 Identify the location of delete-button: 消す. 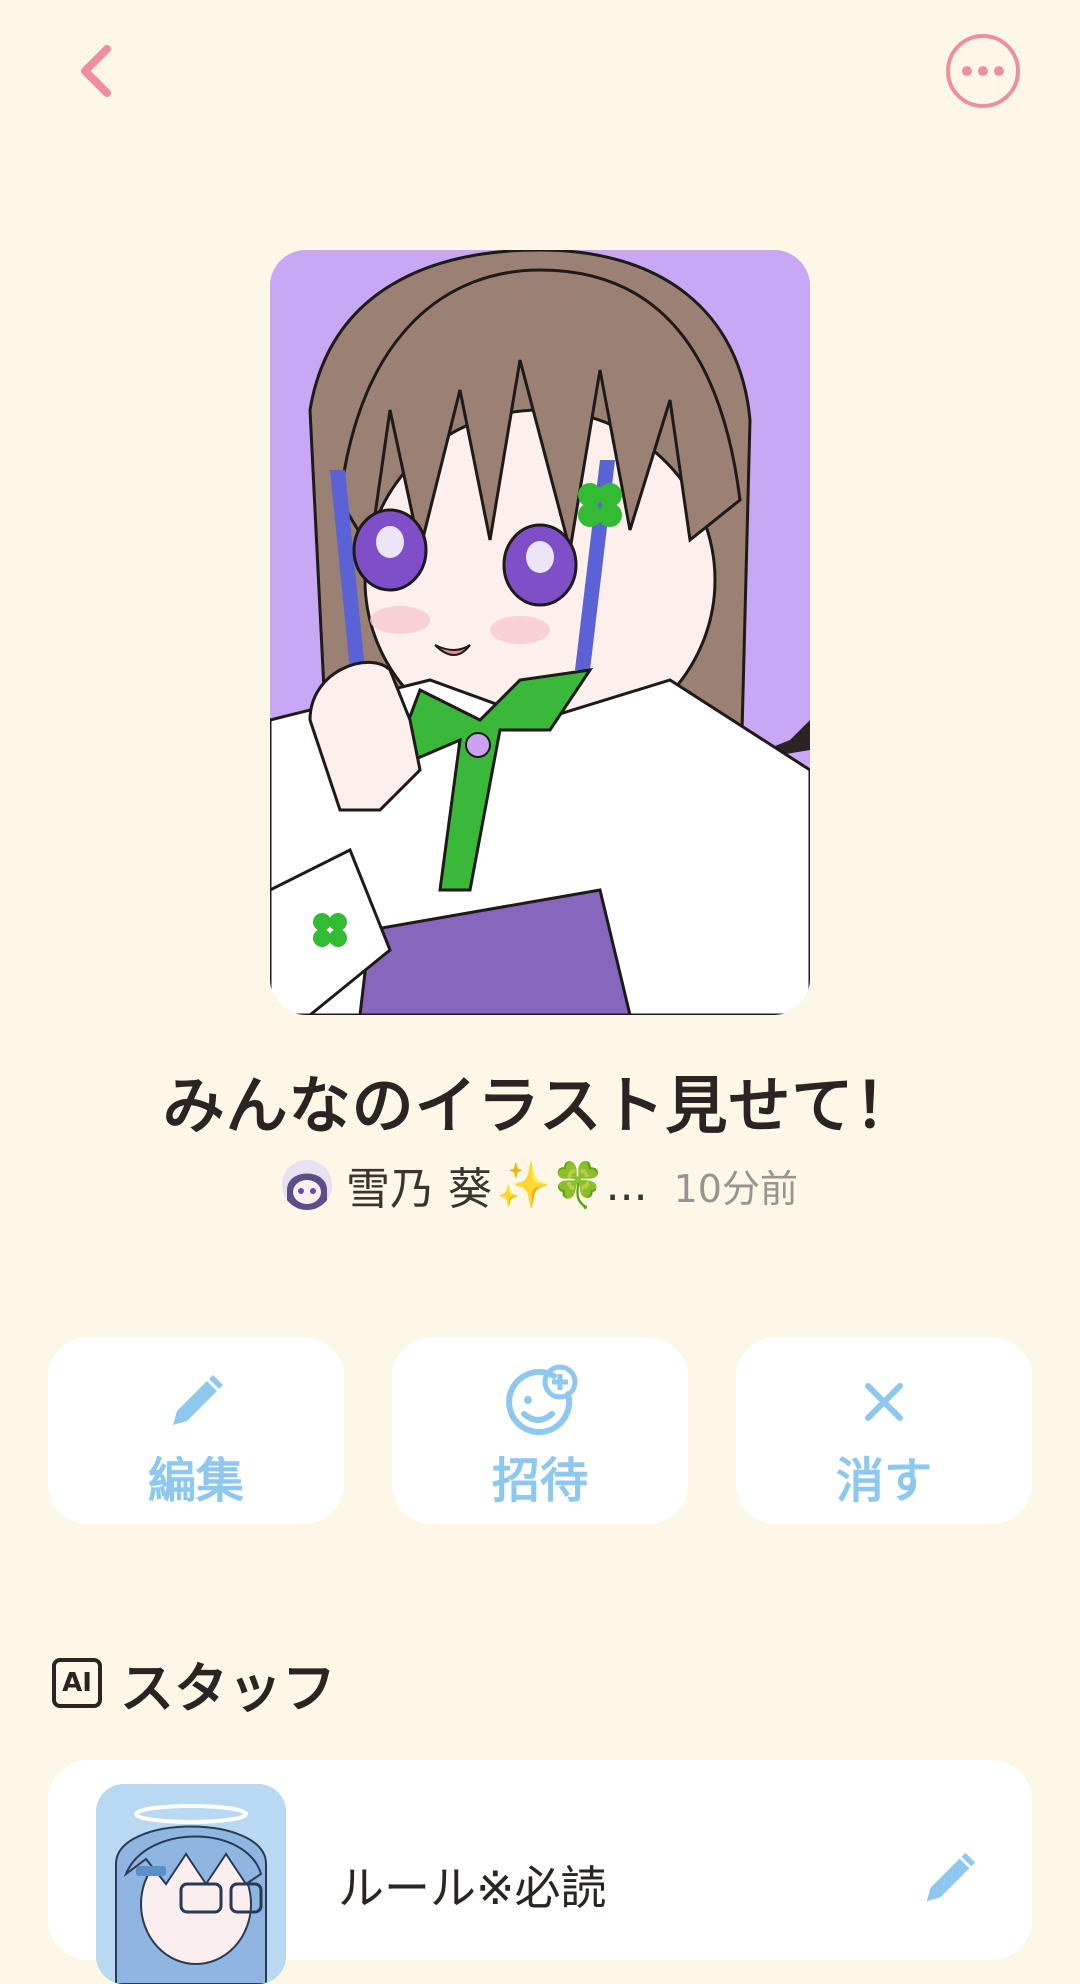
(884, 1430).